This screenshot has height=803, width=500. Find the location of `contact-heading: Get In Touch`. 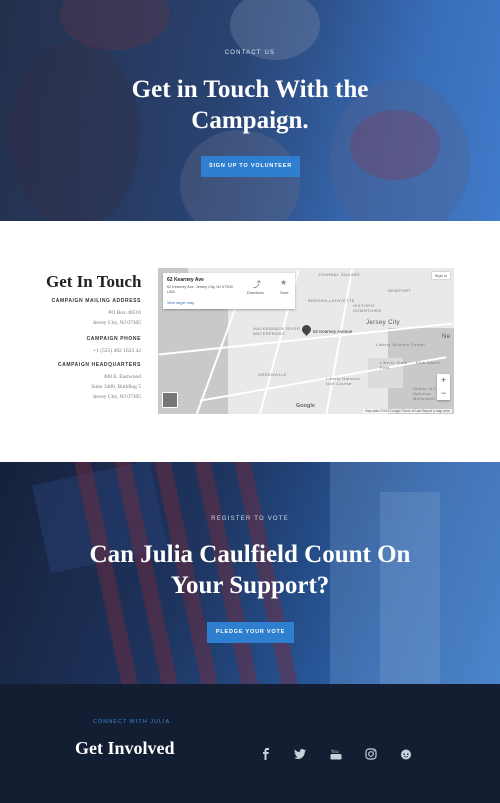

contact-heading: Get In Touch is located at coordinates (94, 281).